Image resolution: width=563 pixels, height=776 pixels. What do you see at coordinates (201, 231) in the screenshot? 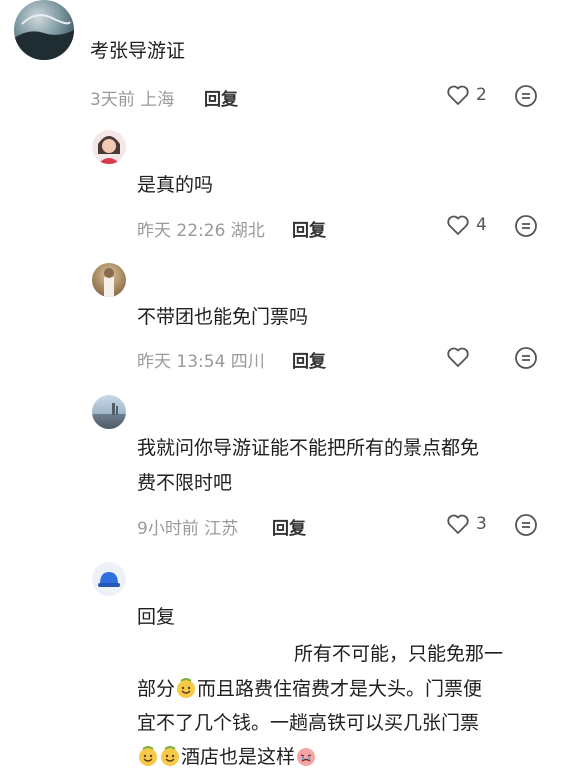
I see `comment-meta: 昨天 22:26 湖北` at bounding box center [201, 231].